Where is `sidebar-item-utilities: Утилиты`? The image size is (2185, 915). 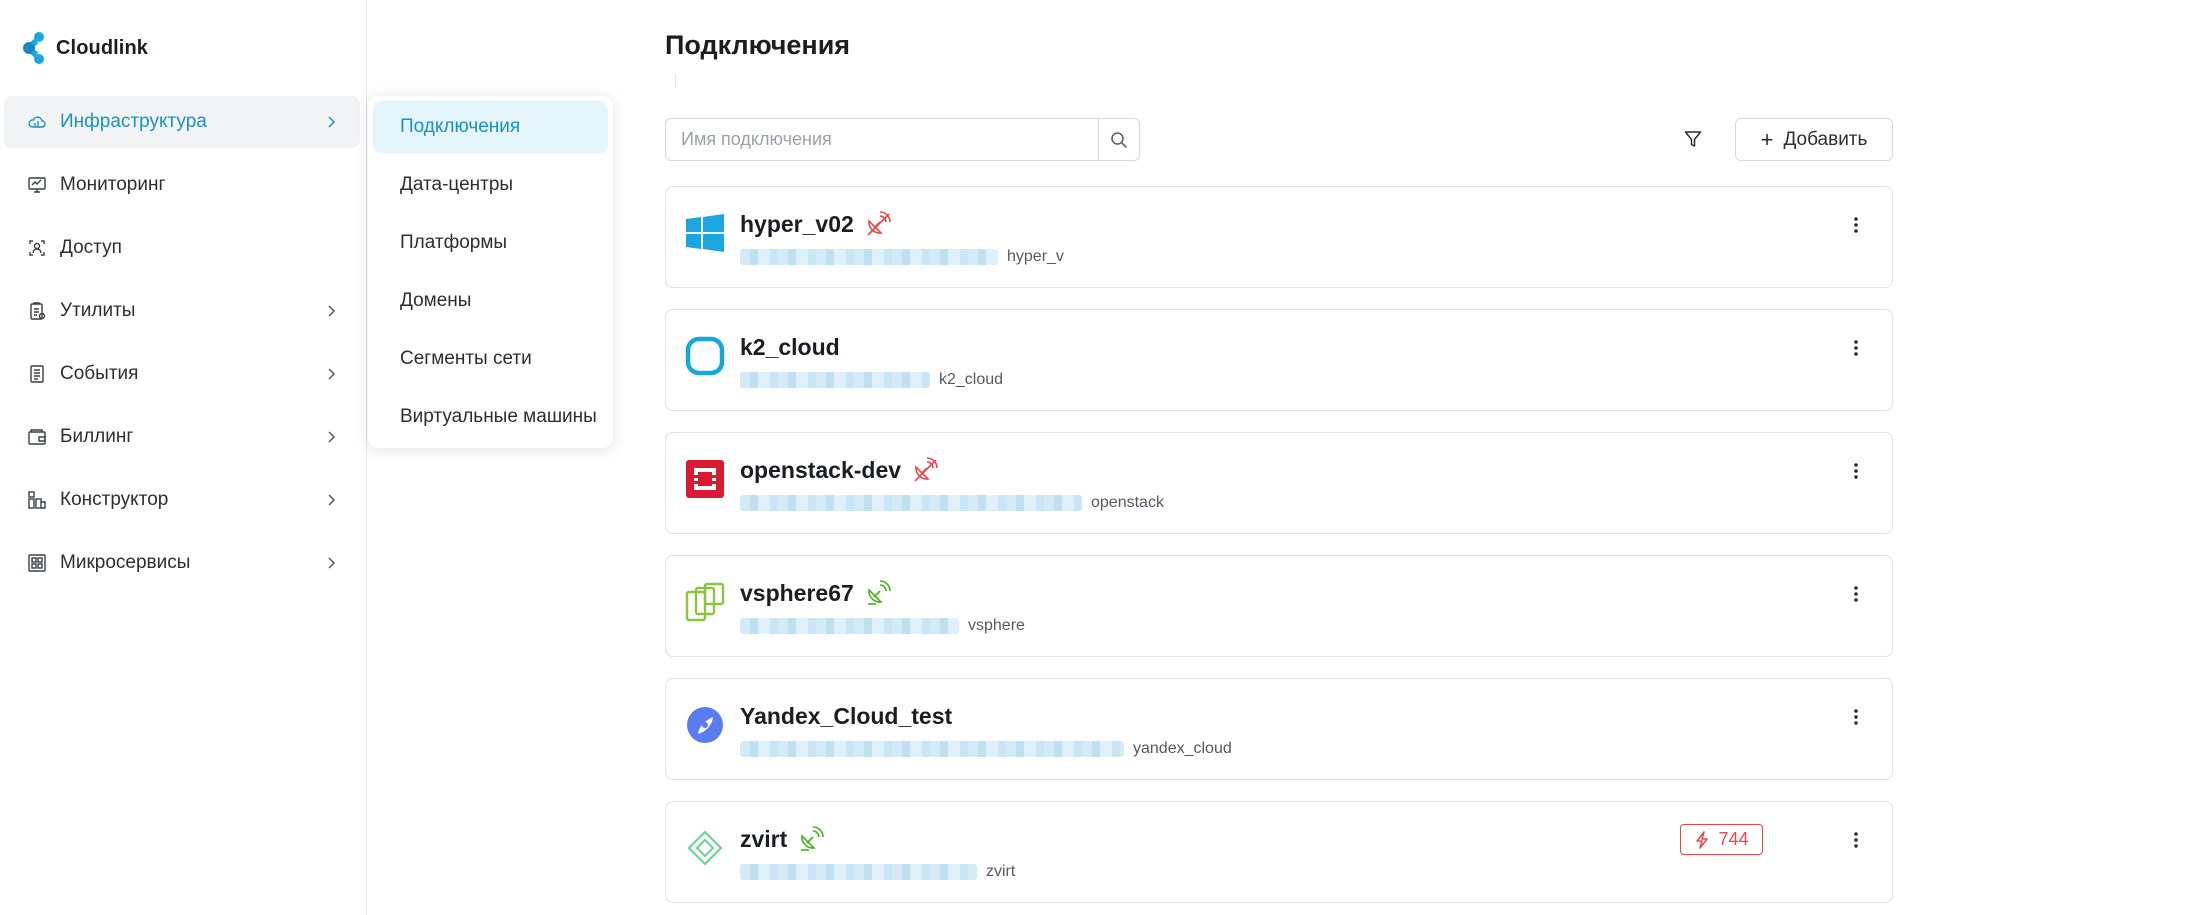
sidebar-item-utilities: Утилиты is located at coordinates (182, 311).